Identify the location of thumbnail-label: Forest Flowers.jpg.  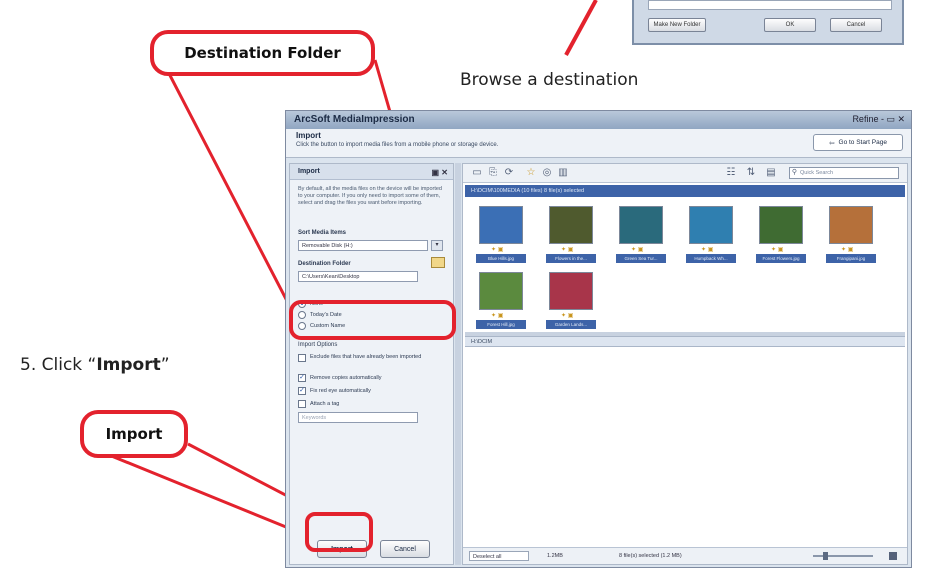
(781, 258).